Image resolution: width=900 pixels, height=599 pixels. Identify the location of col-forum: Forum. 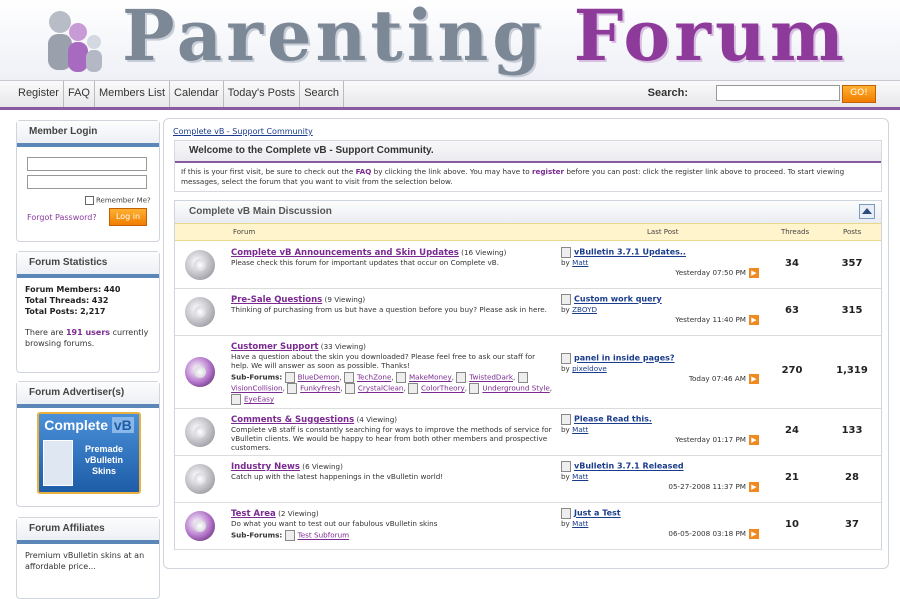
(244, 232).